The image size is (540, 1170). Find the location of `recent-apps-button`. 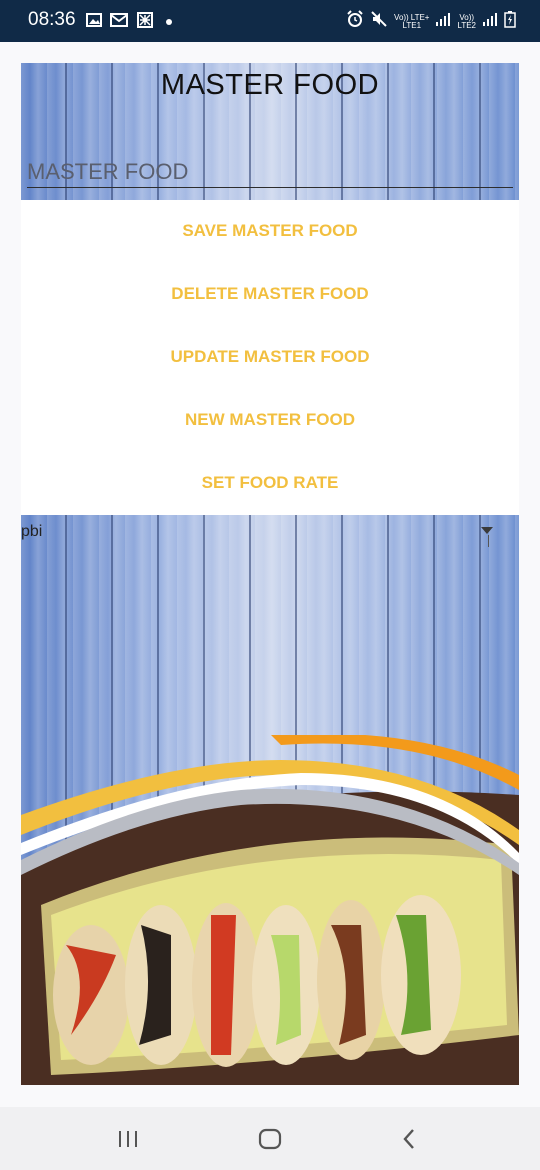

recent-apps-button is located at coordinates (128, 1139).